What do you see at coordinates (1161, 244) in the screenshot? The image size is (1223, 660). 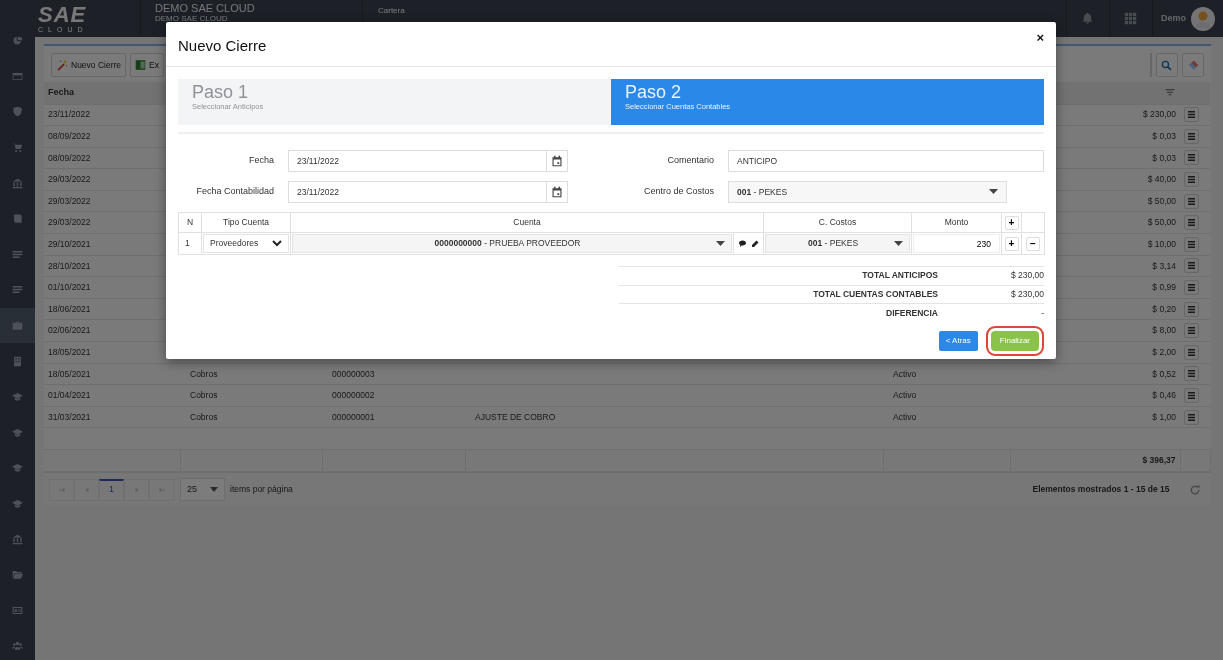 I see `amount-cell: $ 10,00` at bounding box center [1161, 244].